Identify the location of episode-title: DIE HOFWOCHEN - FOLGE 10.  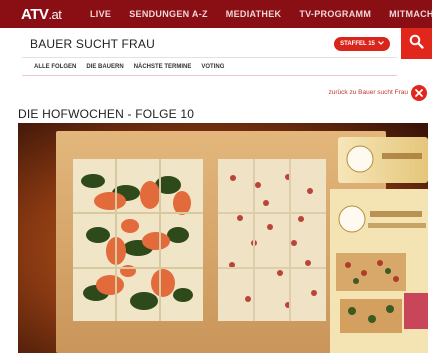
(106, 114).